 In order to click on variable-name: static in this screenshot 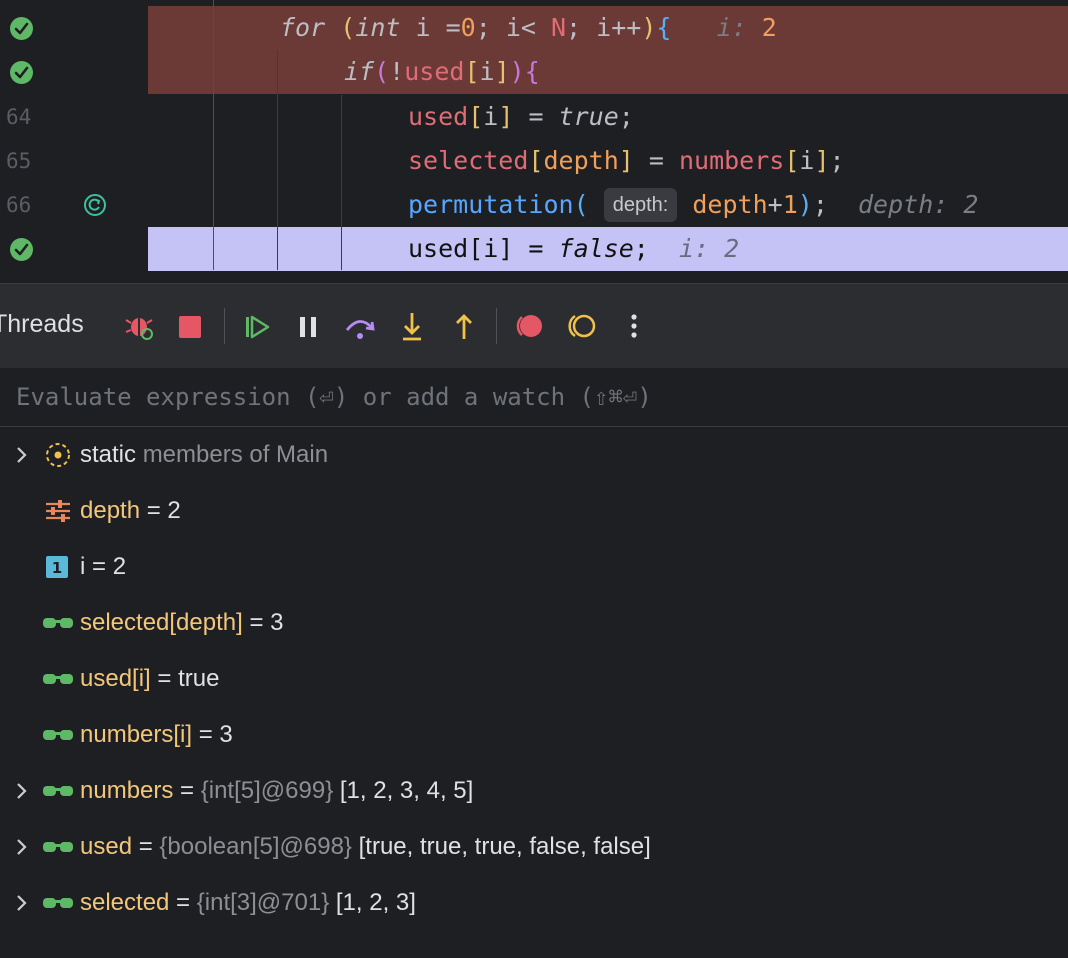, I will do `click(108, 454)`.